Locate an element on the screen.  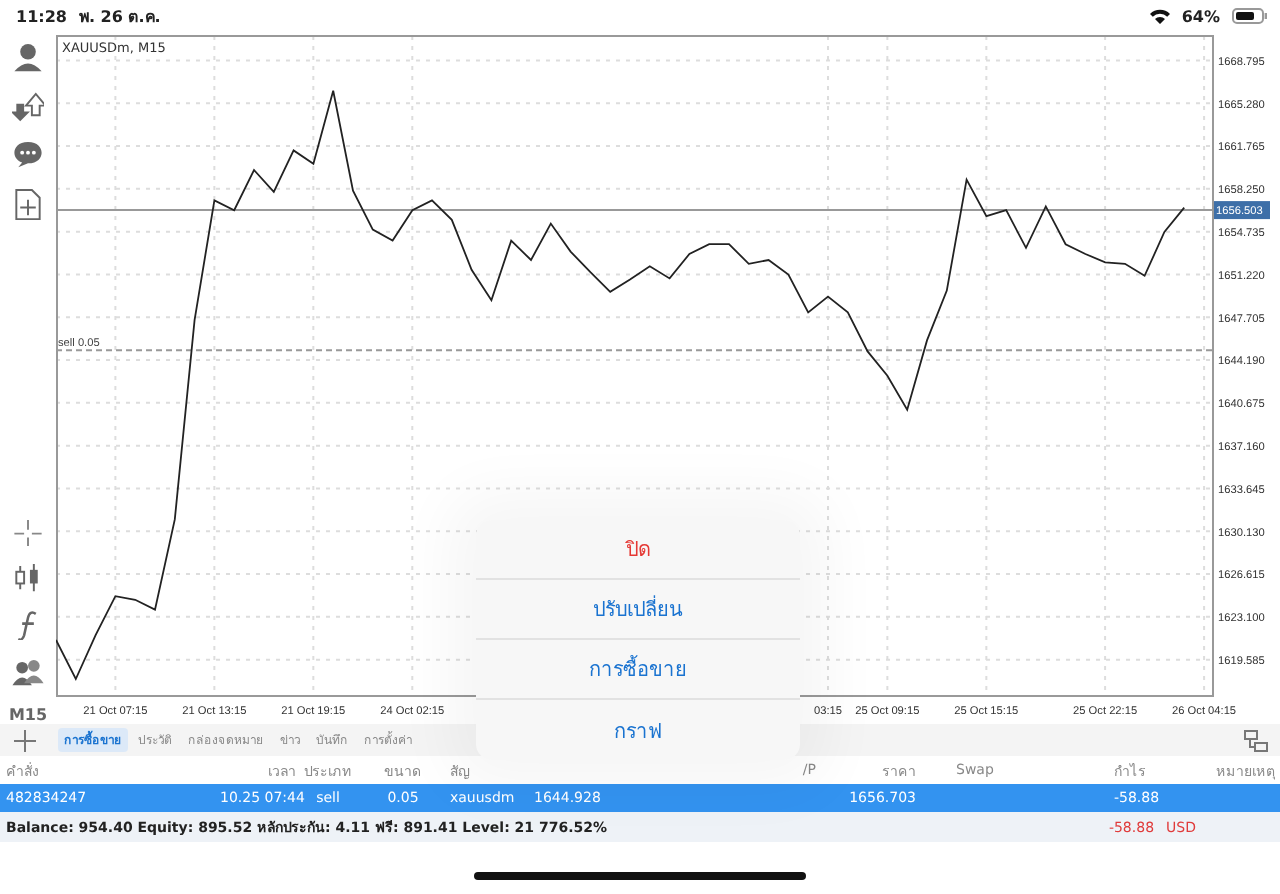
trade-arrows-icon is located at coordinates (28, 107).